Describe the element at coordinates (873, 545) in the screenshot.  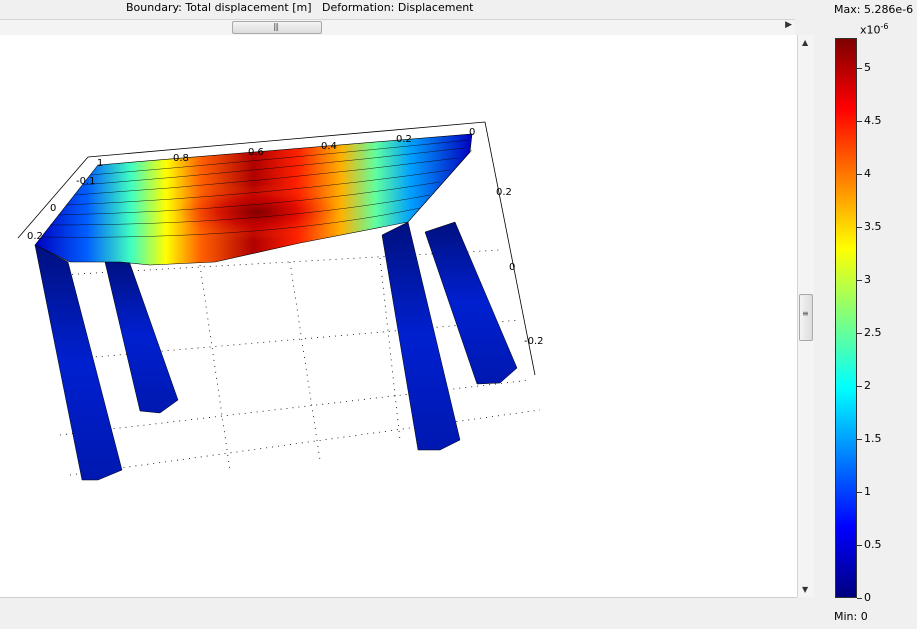
I see `colorbar-tick-label: 0.5` at that location.